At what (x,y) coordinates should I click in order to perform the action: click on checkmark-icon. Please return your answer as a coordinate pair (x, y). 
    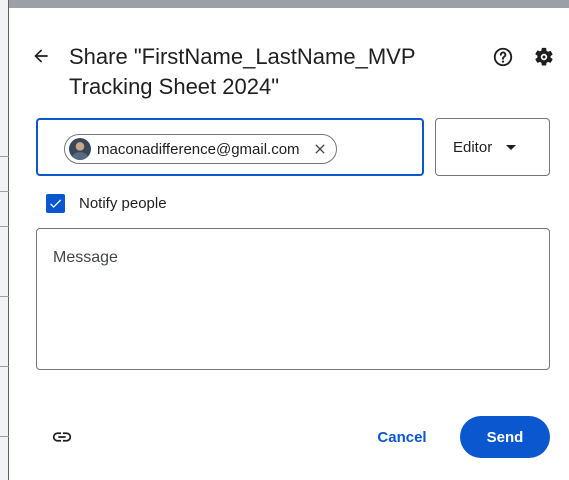
    Looking at the image, I should click on (56, 203).